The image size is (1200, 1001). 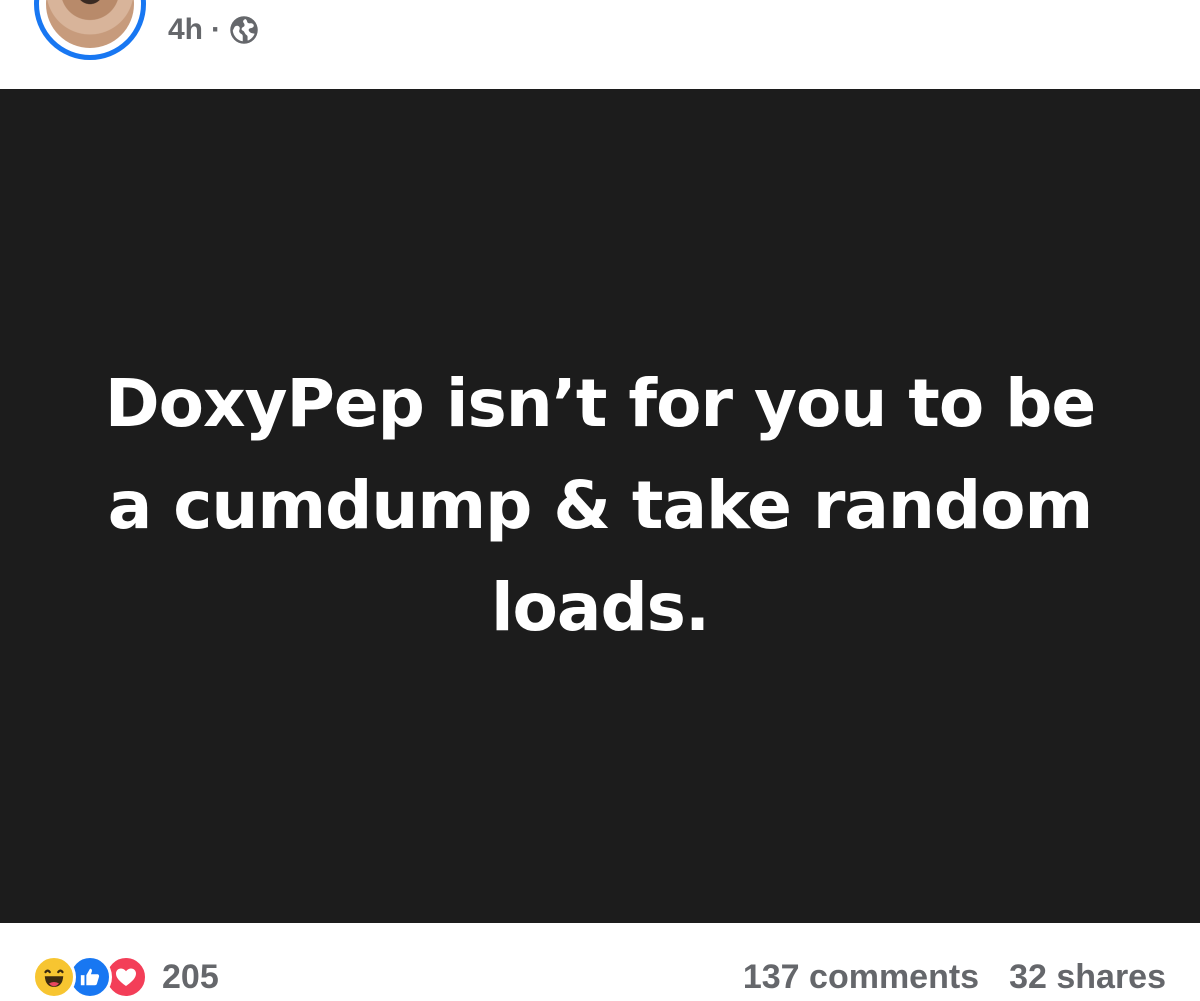 I want to click on engagement-stats: 137 comments 32 shares, so click(x=954, y=977).